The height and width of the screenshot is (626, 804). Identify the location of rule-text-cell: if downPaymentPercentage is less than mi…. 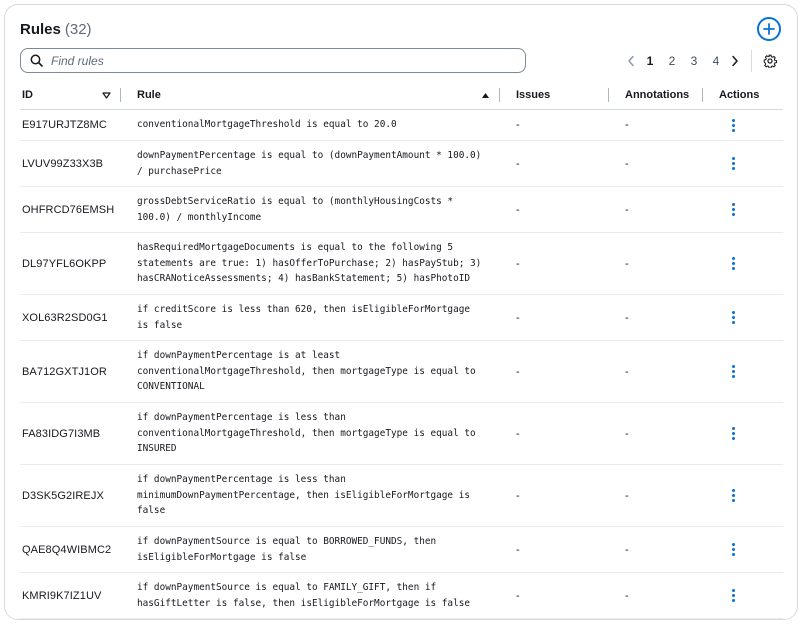
(310, 495).